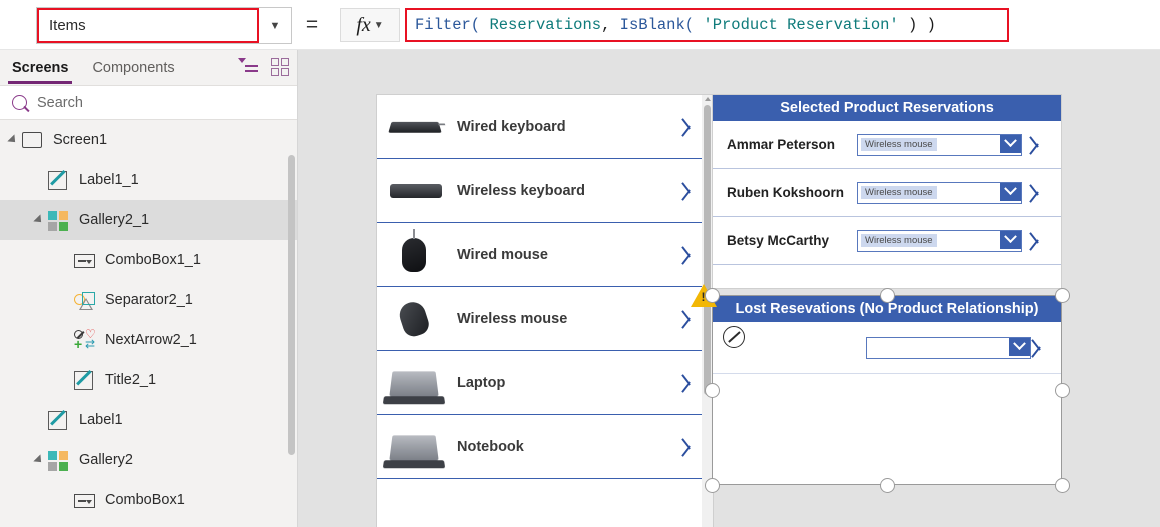 This screenshot has width=1160, height=527. What do you see at coordinates (312, 24) in the screenshot?
I see `equals-sign: =` at bounding box center [312, 24].